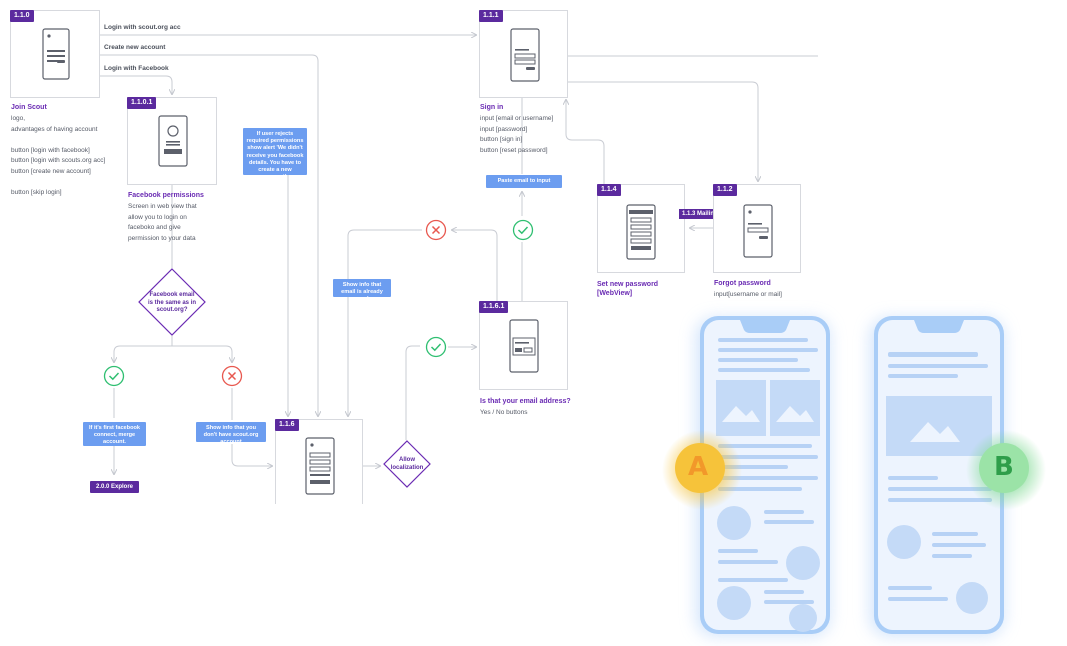 The image size is (1067, 646). I want to click on node-title-setpw: Set new password [WebView], so click(627, 289).